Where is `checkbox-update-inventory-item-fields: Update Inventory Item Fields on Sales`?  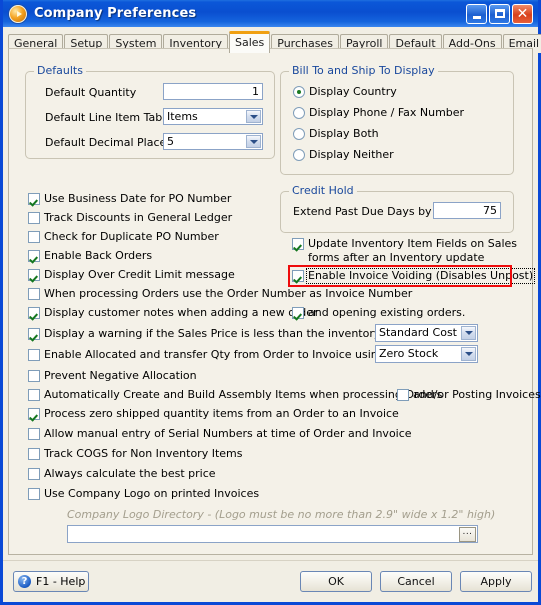 checkbox-update-inventory-item-fields: Update Inventory Item Fields on Sales is located at coordinates (404, 244).